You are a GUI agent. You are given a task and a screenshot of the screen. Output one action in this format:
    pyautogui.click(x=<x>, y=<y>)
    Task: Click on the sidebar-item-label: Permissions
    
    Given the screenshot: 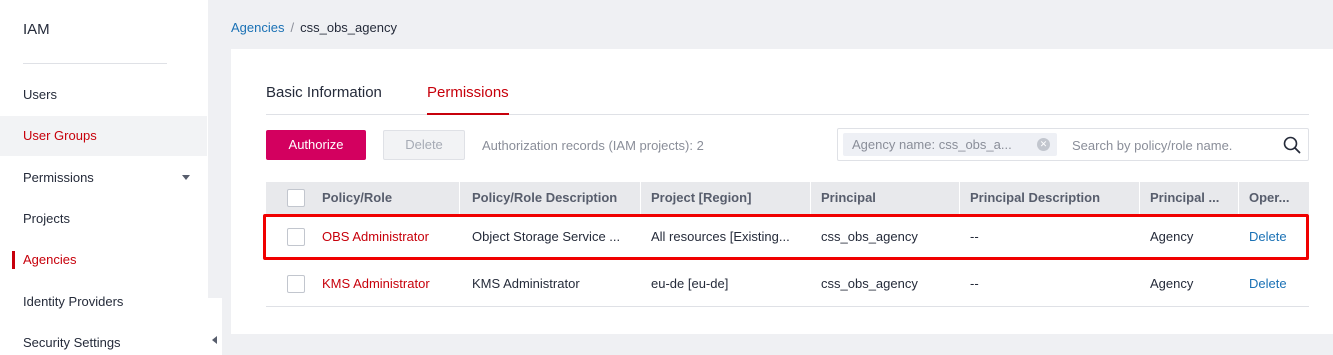 What is the action you would take?
    pyautogui.click(x=58, y=177)
    